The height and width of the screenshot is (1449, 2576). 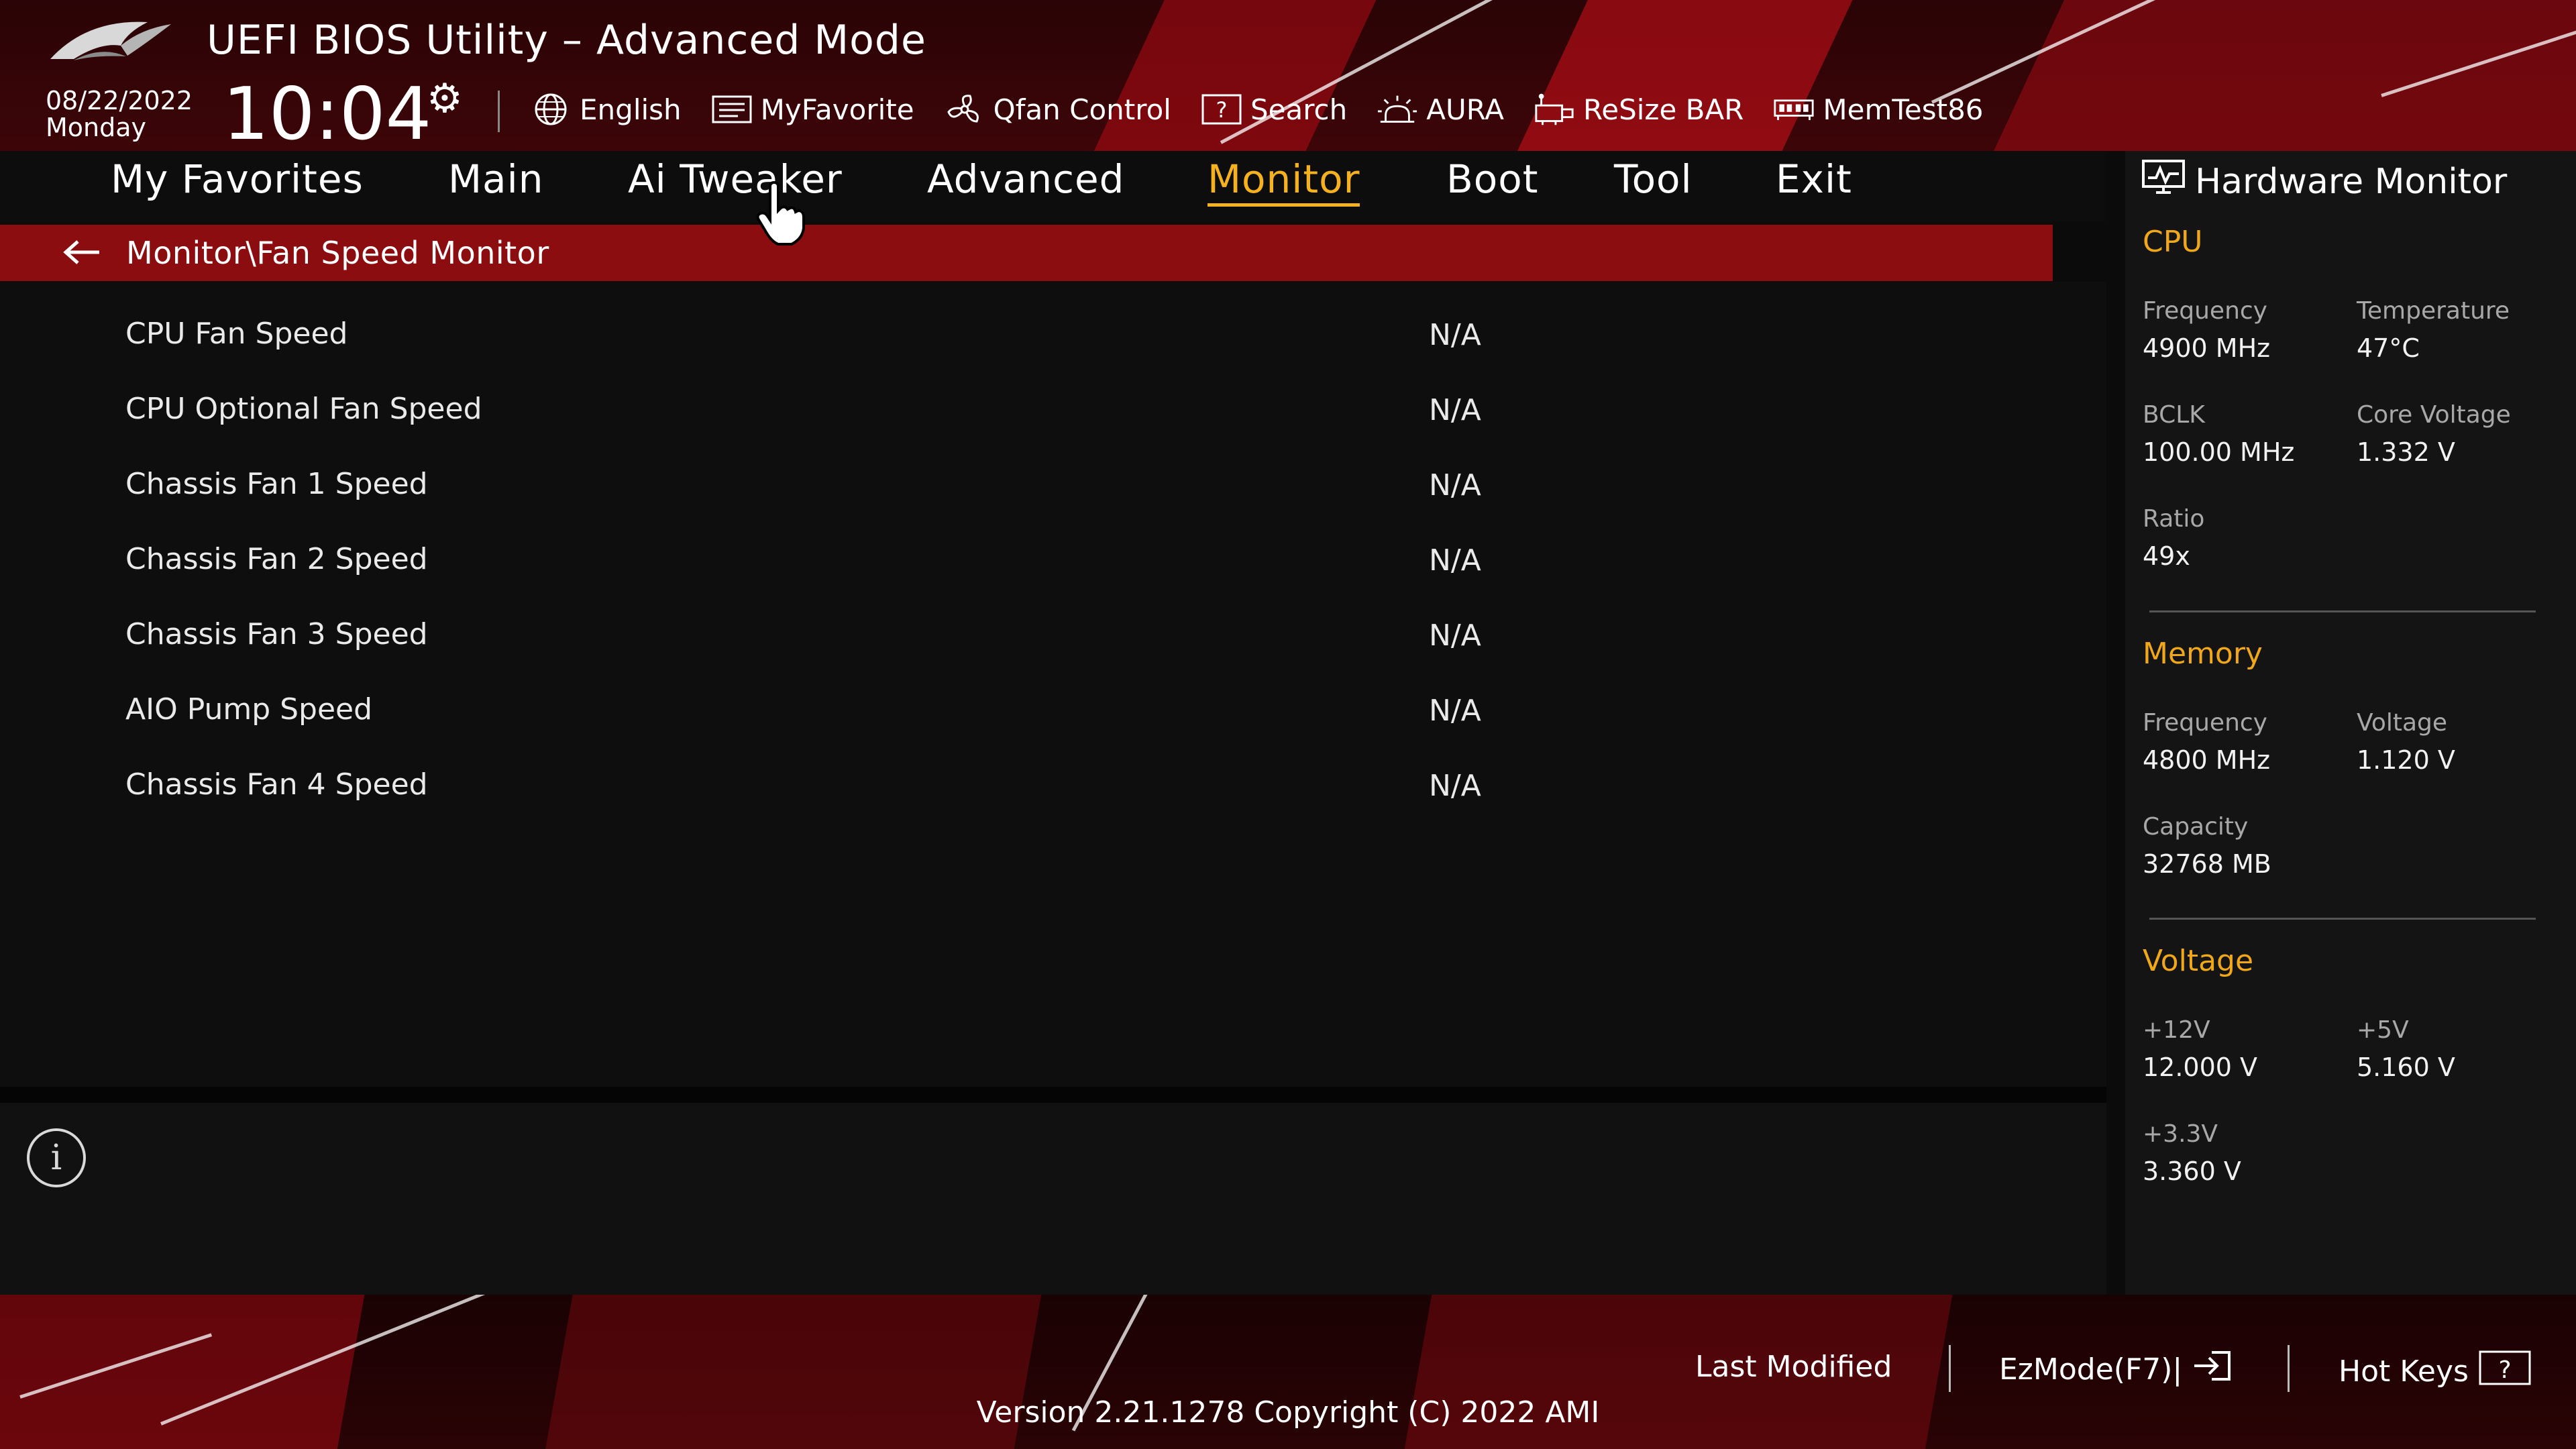 I want to click on hot-keys-label: Hot Keys, so click(x=2404, y=1371).